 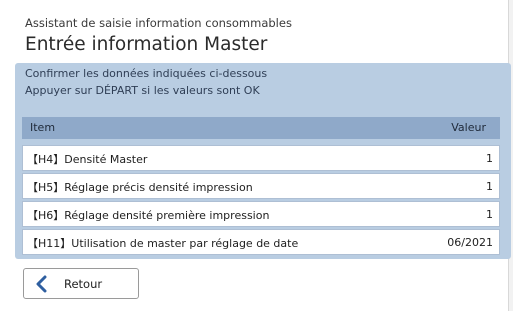 What do you see at coordinates (261, 186) in the screenshot?
I see `table-row: 【H5】Réglage précis densité impression 1` at bounding box center [261, 186].